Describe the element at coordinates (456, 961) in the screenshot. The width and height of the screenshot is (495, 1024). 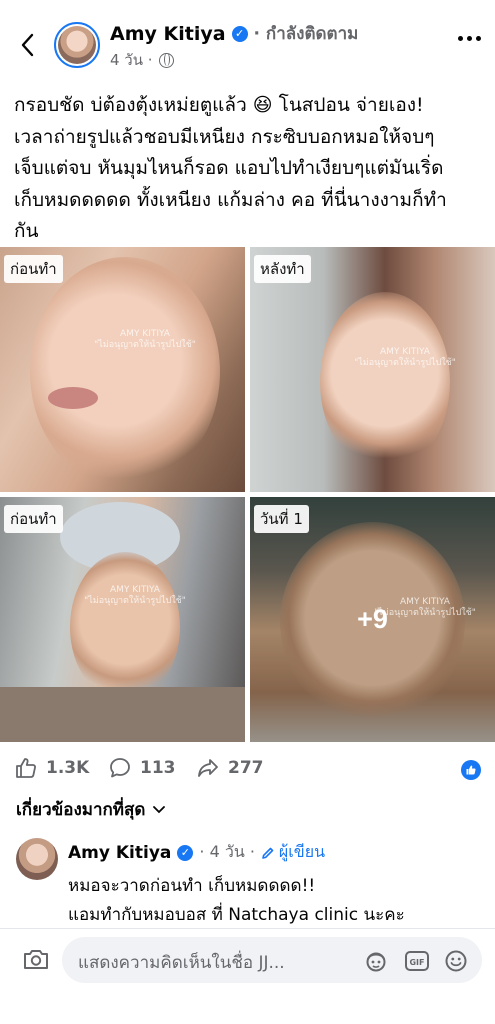
I see `emoji-icon` at that location.